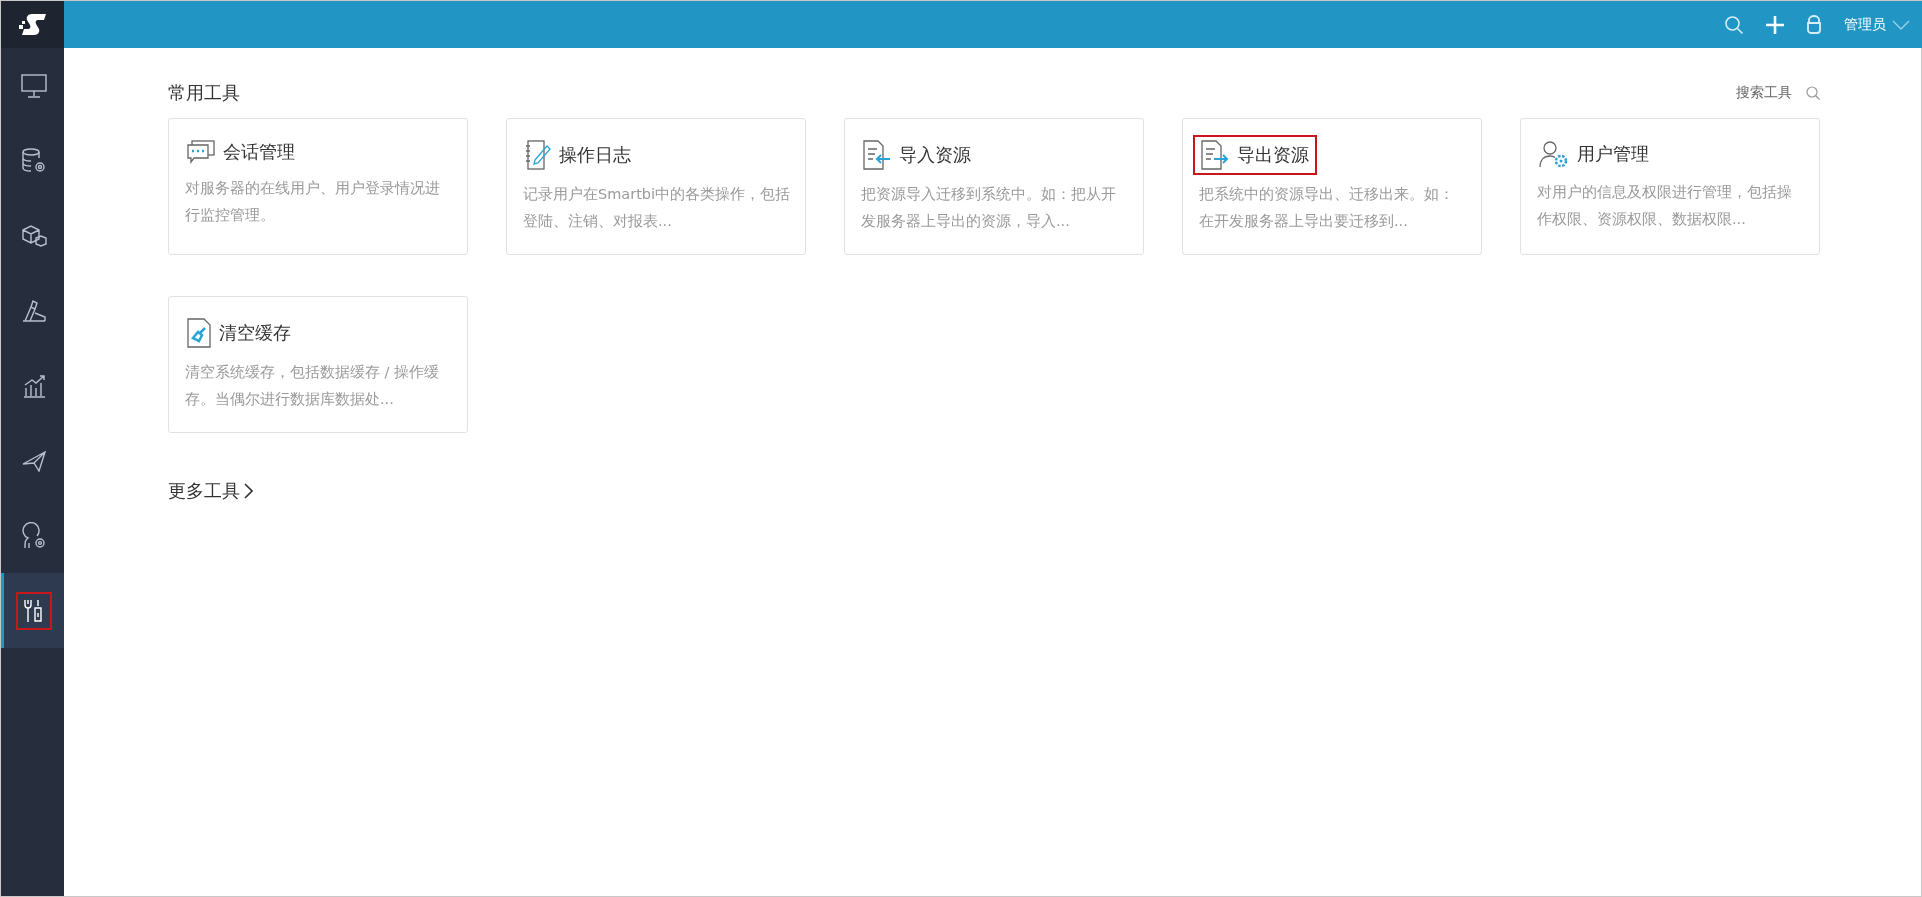 Image resolution: width=1922 pixels, height=897 pixels. Describe the element at coordinates (1775, 24) in the screenshot. I see `plus-icon` at that location.